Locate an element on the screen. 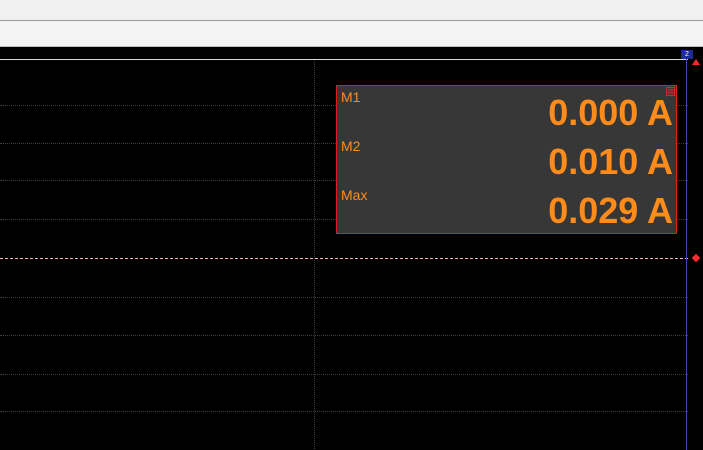  measurement-value-m2: 0.010 A is located at coordinates (610, 161).